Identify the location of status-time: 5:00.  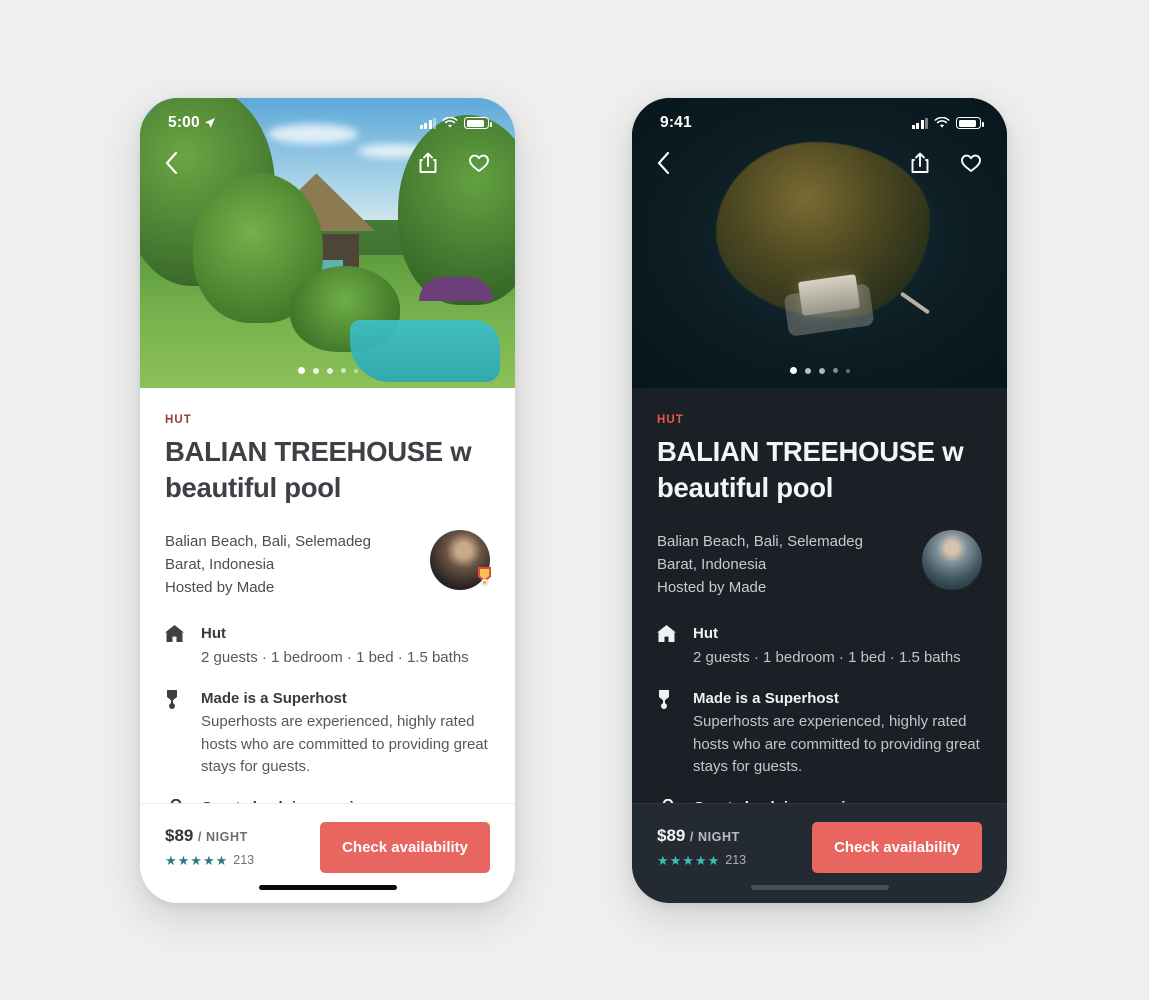
(192, 123).